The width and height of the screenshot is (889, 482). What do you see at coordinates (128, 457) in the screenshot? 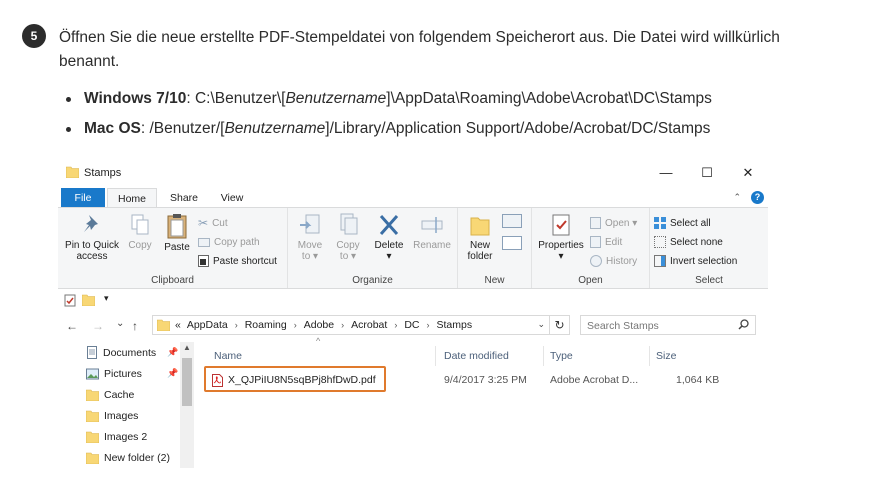
I see `nav-item-new-folder-2: New folder (2)` at bounding box center [128, 457].